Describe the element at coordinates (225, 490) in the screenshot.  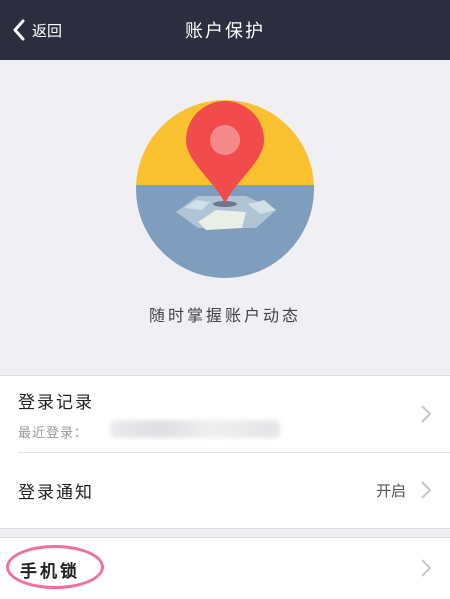
I see `login-notify-item: 登录通知 开启` at that location.